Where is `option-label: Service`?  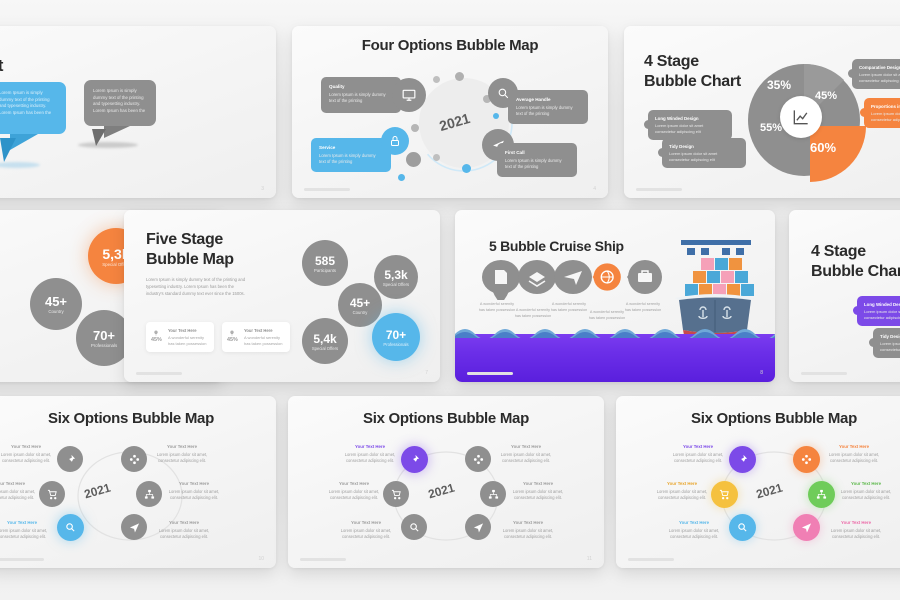 option-label: Service is located at coordinates (327, 147).